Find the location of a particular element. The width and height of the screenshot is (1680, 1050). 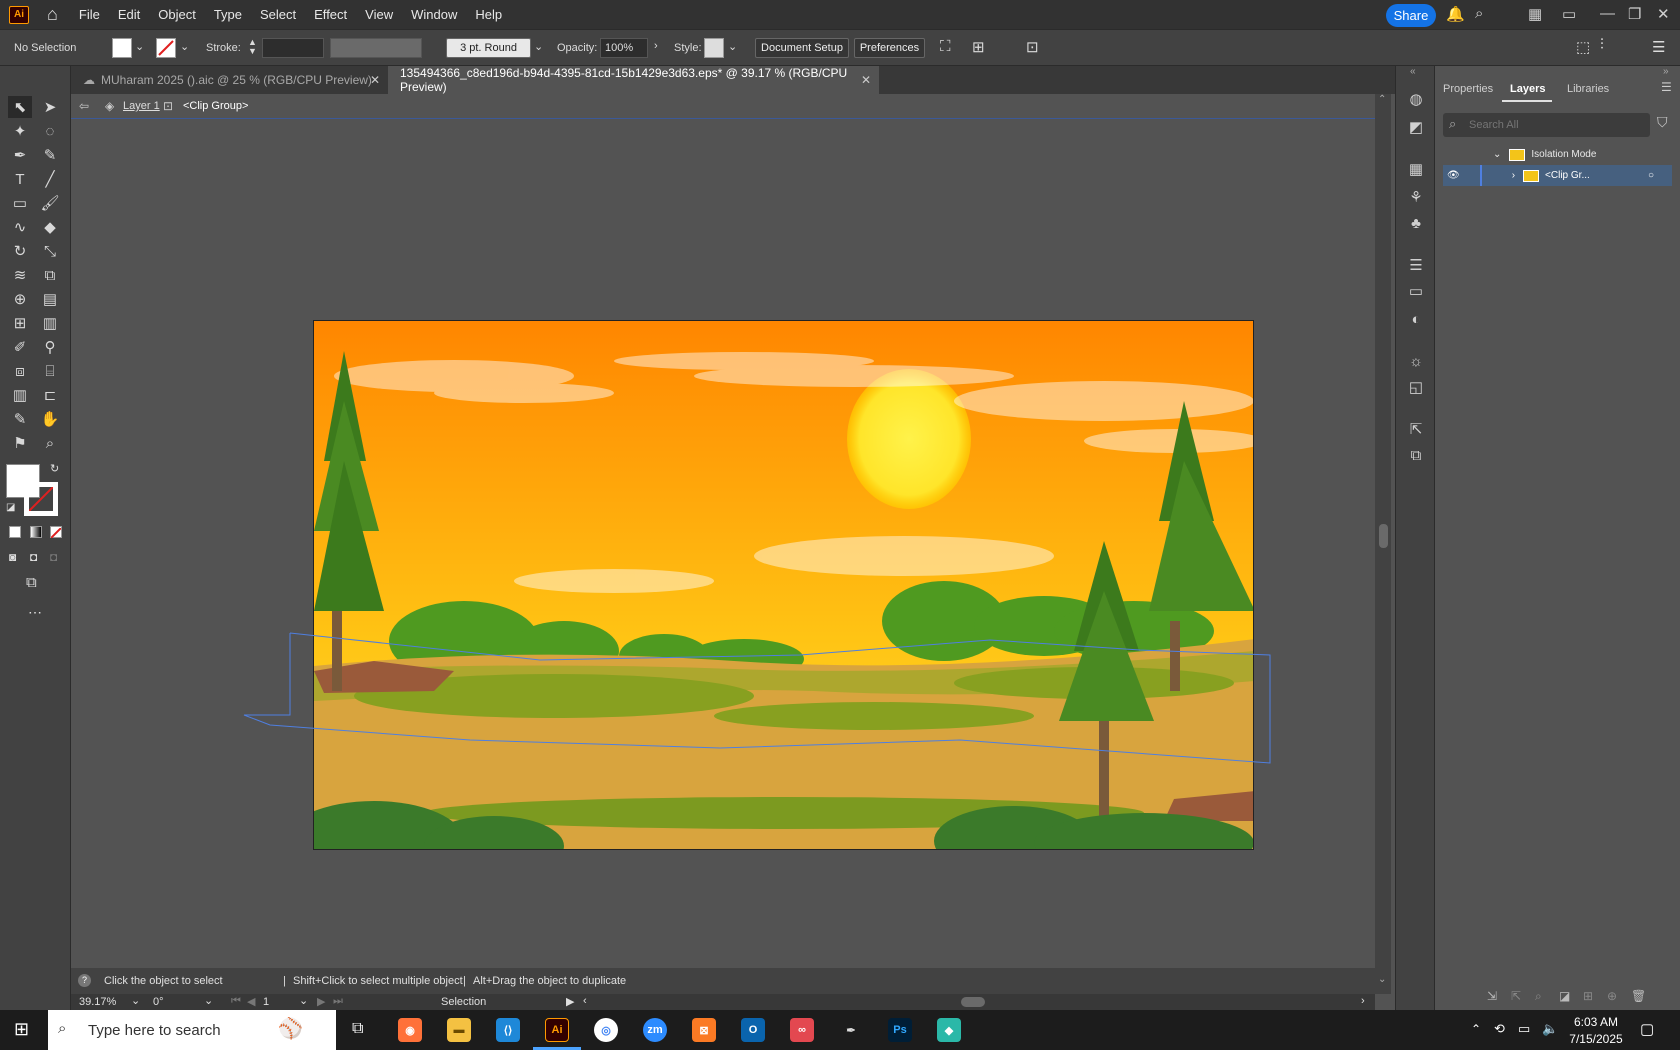

stroke-weight-field is located at coordinates (293, 48).